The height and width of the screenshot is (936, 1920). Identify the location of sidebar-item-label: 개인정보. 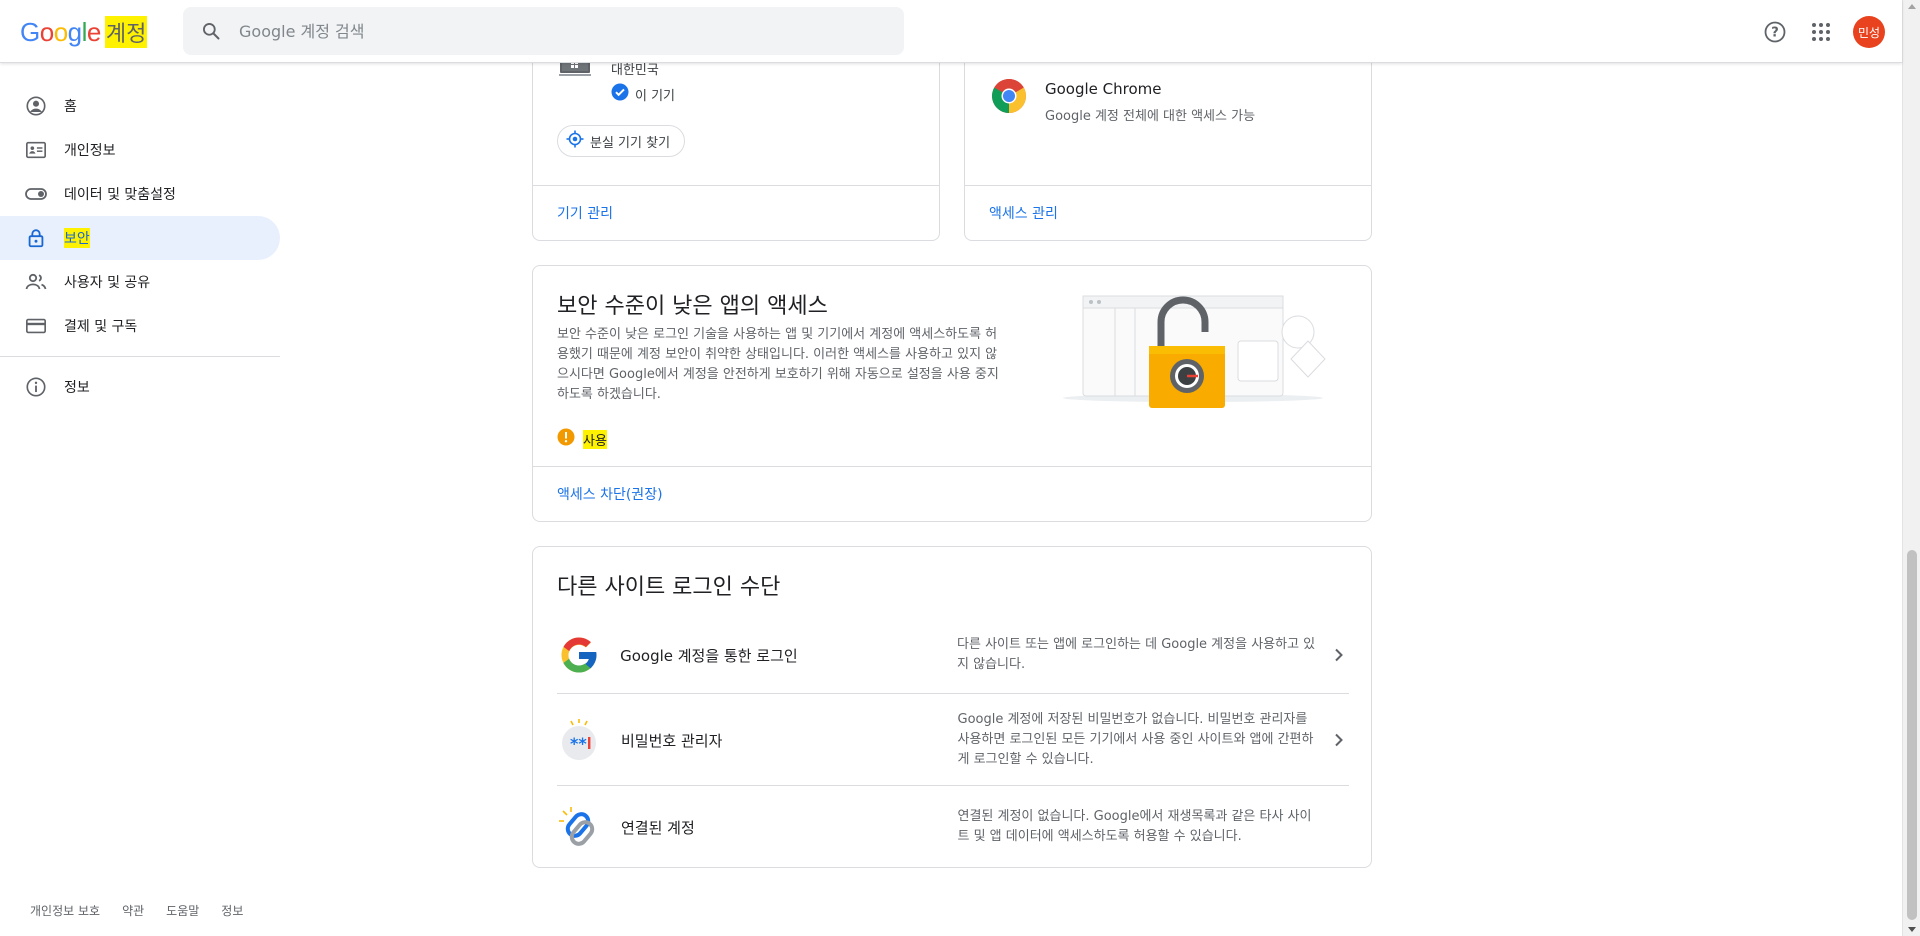
(90, 151).